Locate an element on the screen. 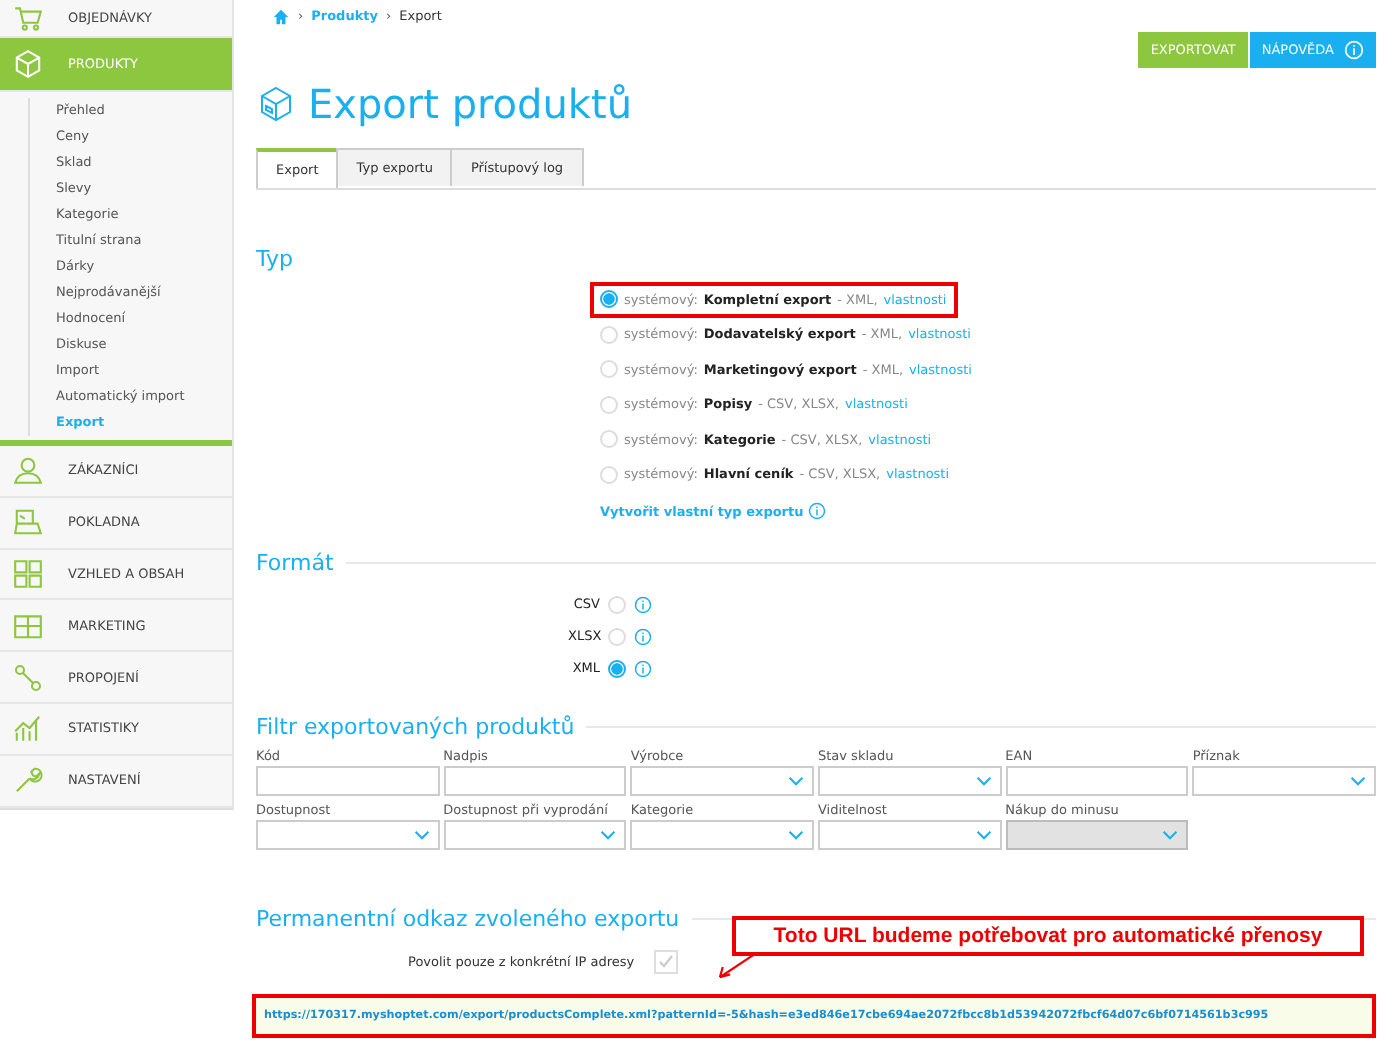  chart-icon is located at coordinates (28, 728).